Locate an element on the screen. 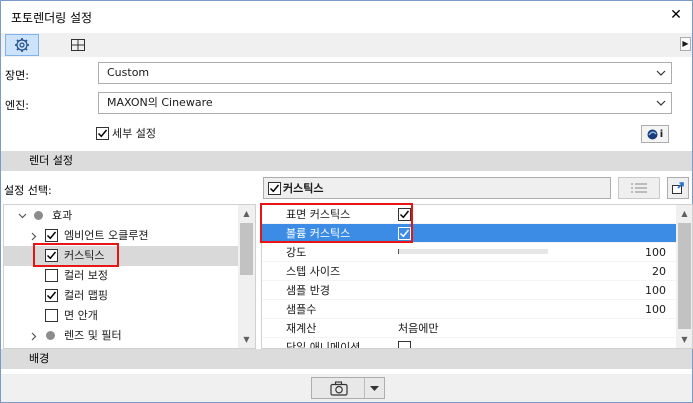  prop-row-strength: 강도 100 is located at coordinates (470, 252).